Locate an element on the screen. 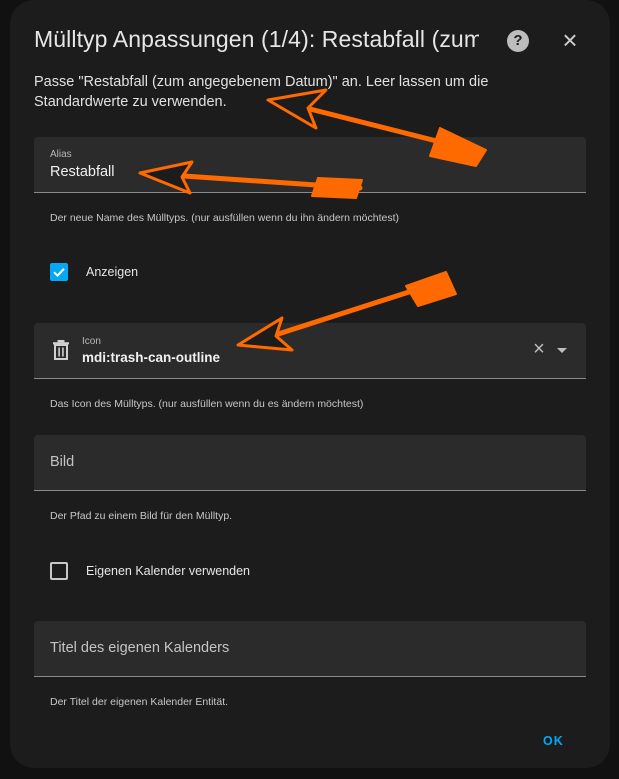 The image size is (619, 779). icon-field-label: Icon is located at coordinates (91, 341).